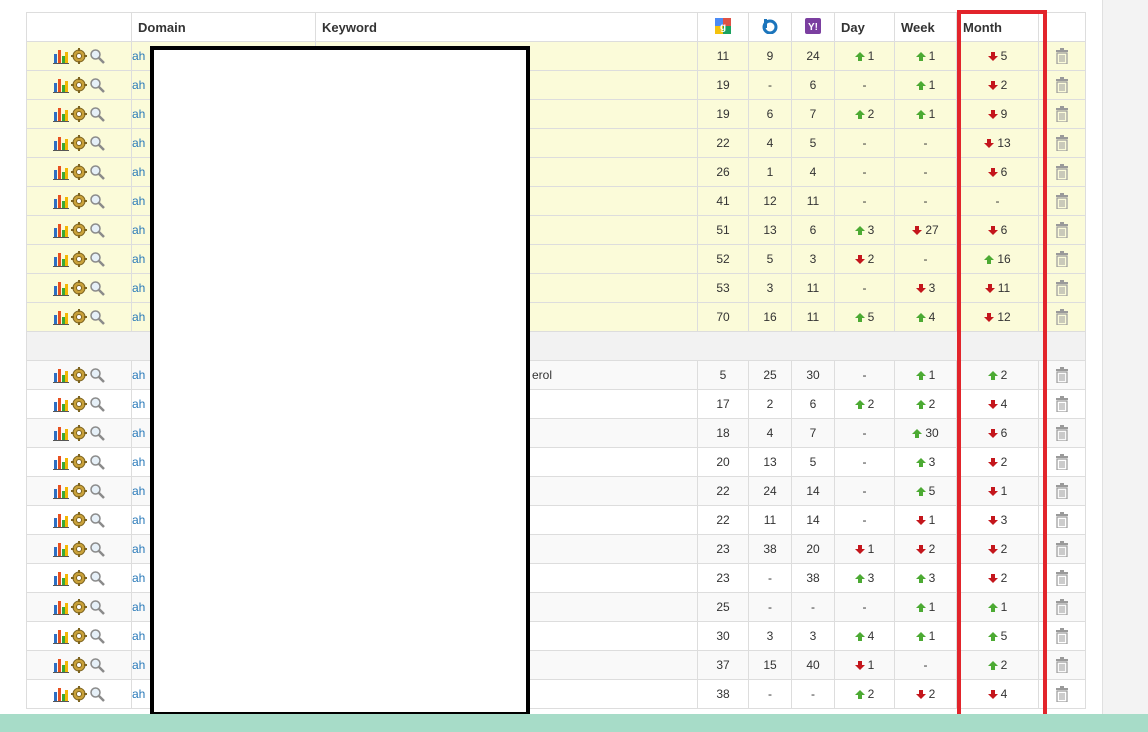 The height and width of the screenshot is (732, 1148). Describe the element at coordinates (723, 27) in the screenshot. I see `google-header: g` at that location.